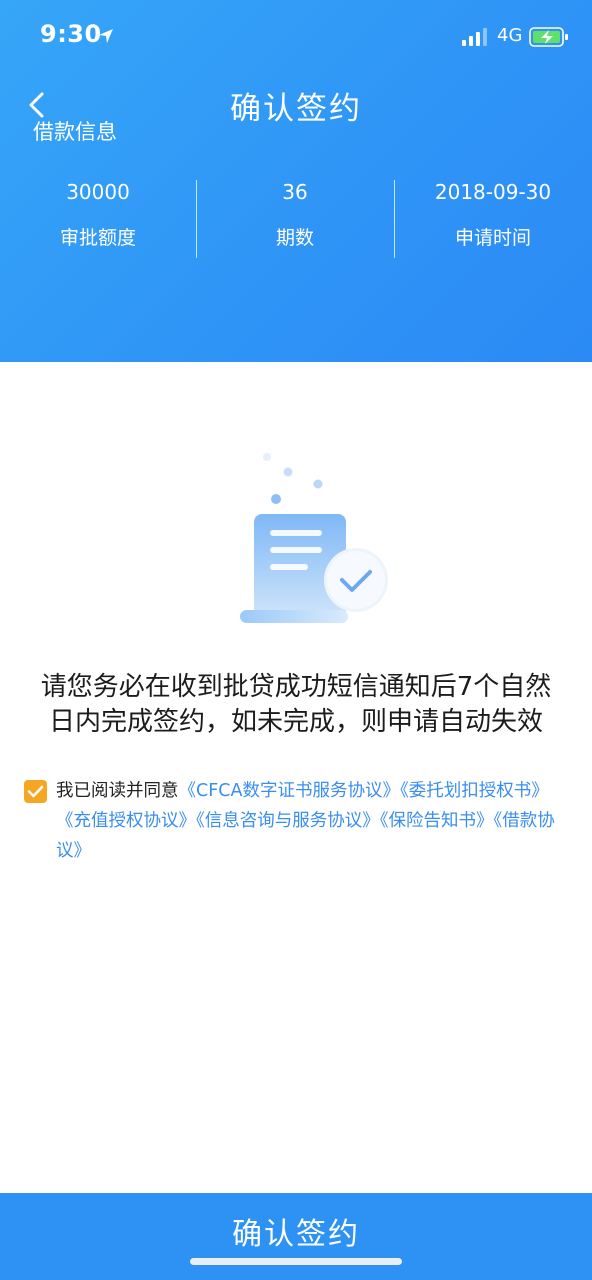 This screenshot has height=1280, width=592. I want to click on link-consulting-service-agreement: 《信息咨询与服务协议》, so click(288, 821).